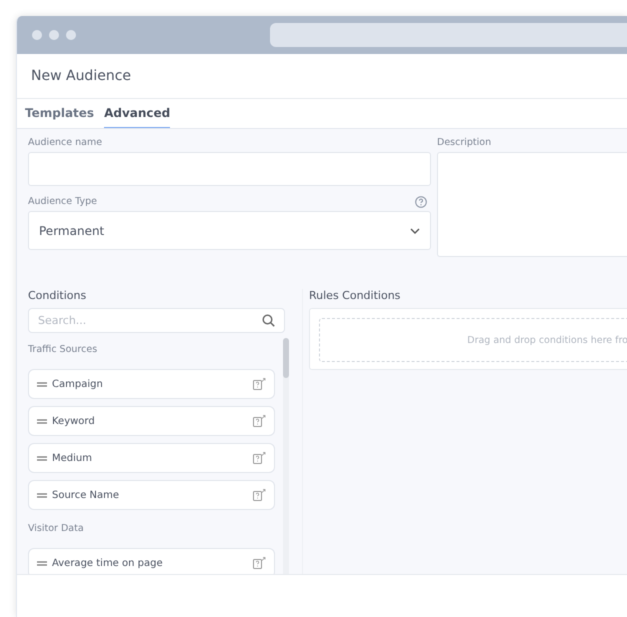  I want to click on group-heading: Visitor Data, so click(56, 528).